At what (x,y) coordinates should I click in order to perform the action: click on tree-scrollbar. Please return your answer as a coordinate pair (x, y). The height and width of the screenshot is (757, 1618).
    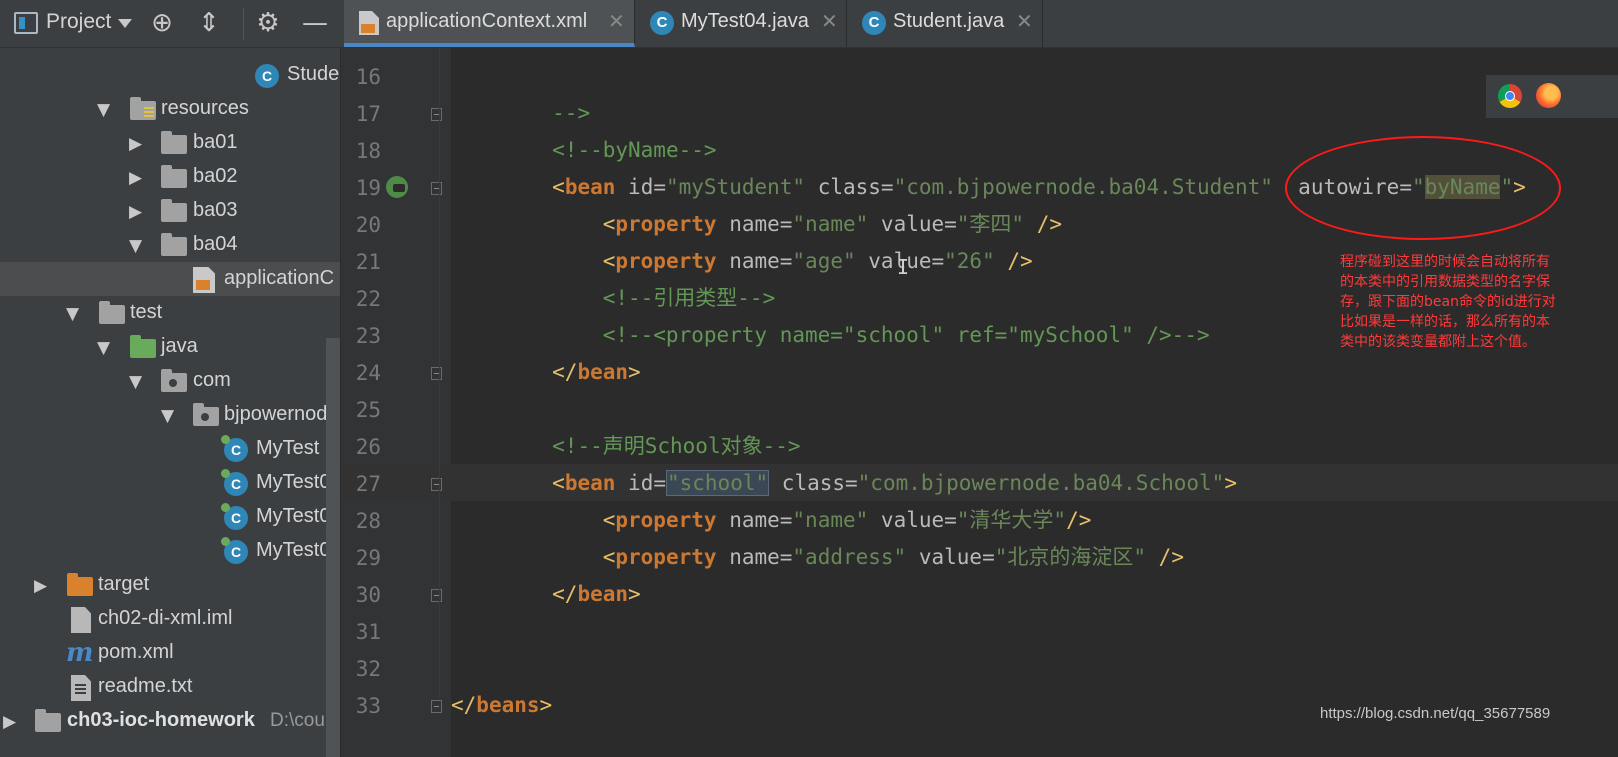
    Looking at the image, I should click on (333, 547).